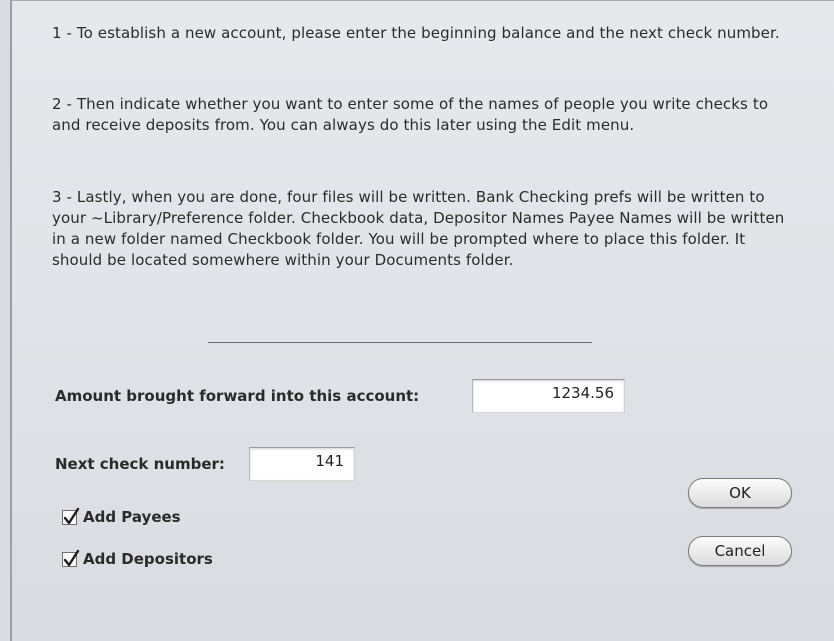 Image resolution: width=834 pixels, height=641 pixels. Describe the element at coordinates (302, 464) in the screenshot. I see `next-check-input: 141` at that location.